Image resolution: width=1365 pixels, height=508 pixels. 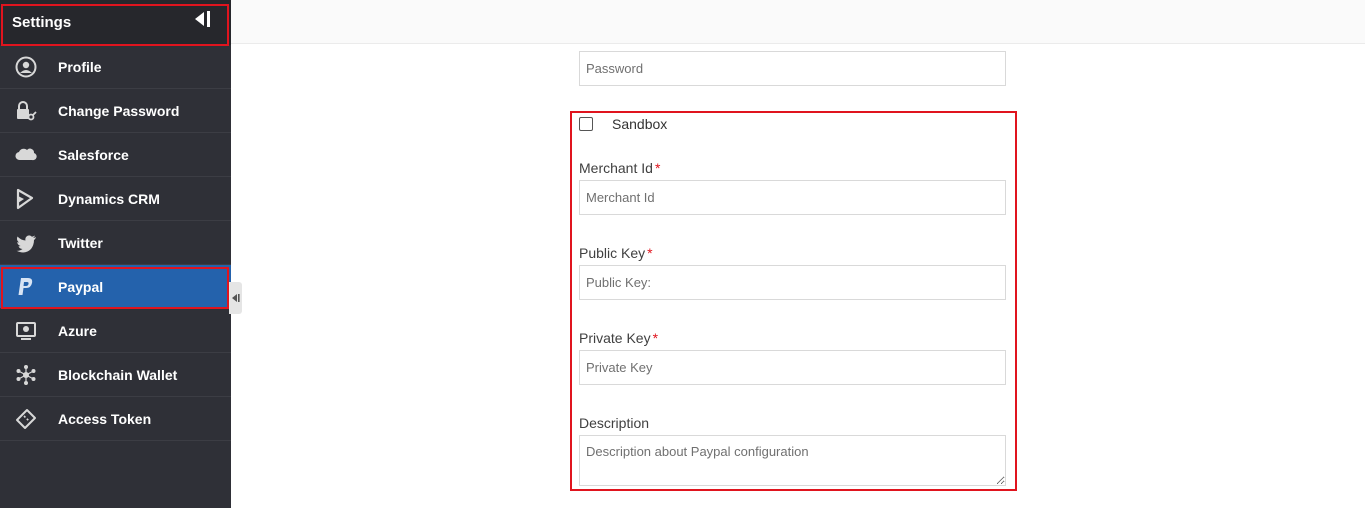 What do you see at coordinates (26, 419) in the screenshot?
I see `ticket-icon` at bounding box center [26, 419].